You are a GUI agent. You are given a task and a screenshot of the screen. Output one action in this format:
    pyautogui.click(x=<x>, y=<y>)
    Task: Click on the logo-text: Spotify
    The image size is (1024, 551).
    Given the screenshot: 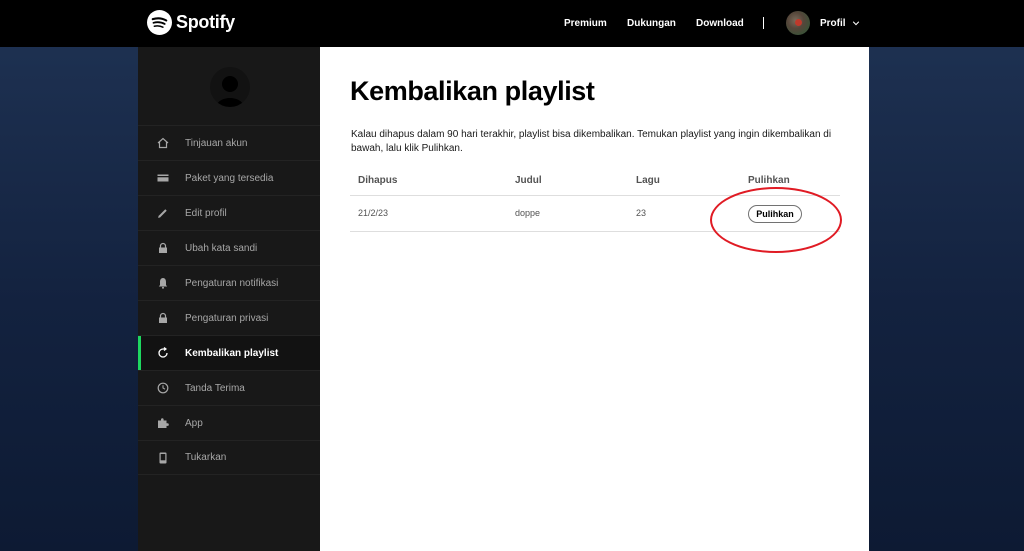 What is the action you would take?
    pyautogui.click(x=205, y=22)
    